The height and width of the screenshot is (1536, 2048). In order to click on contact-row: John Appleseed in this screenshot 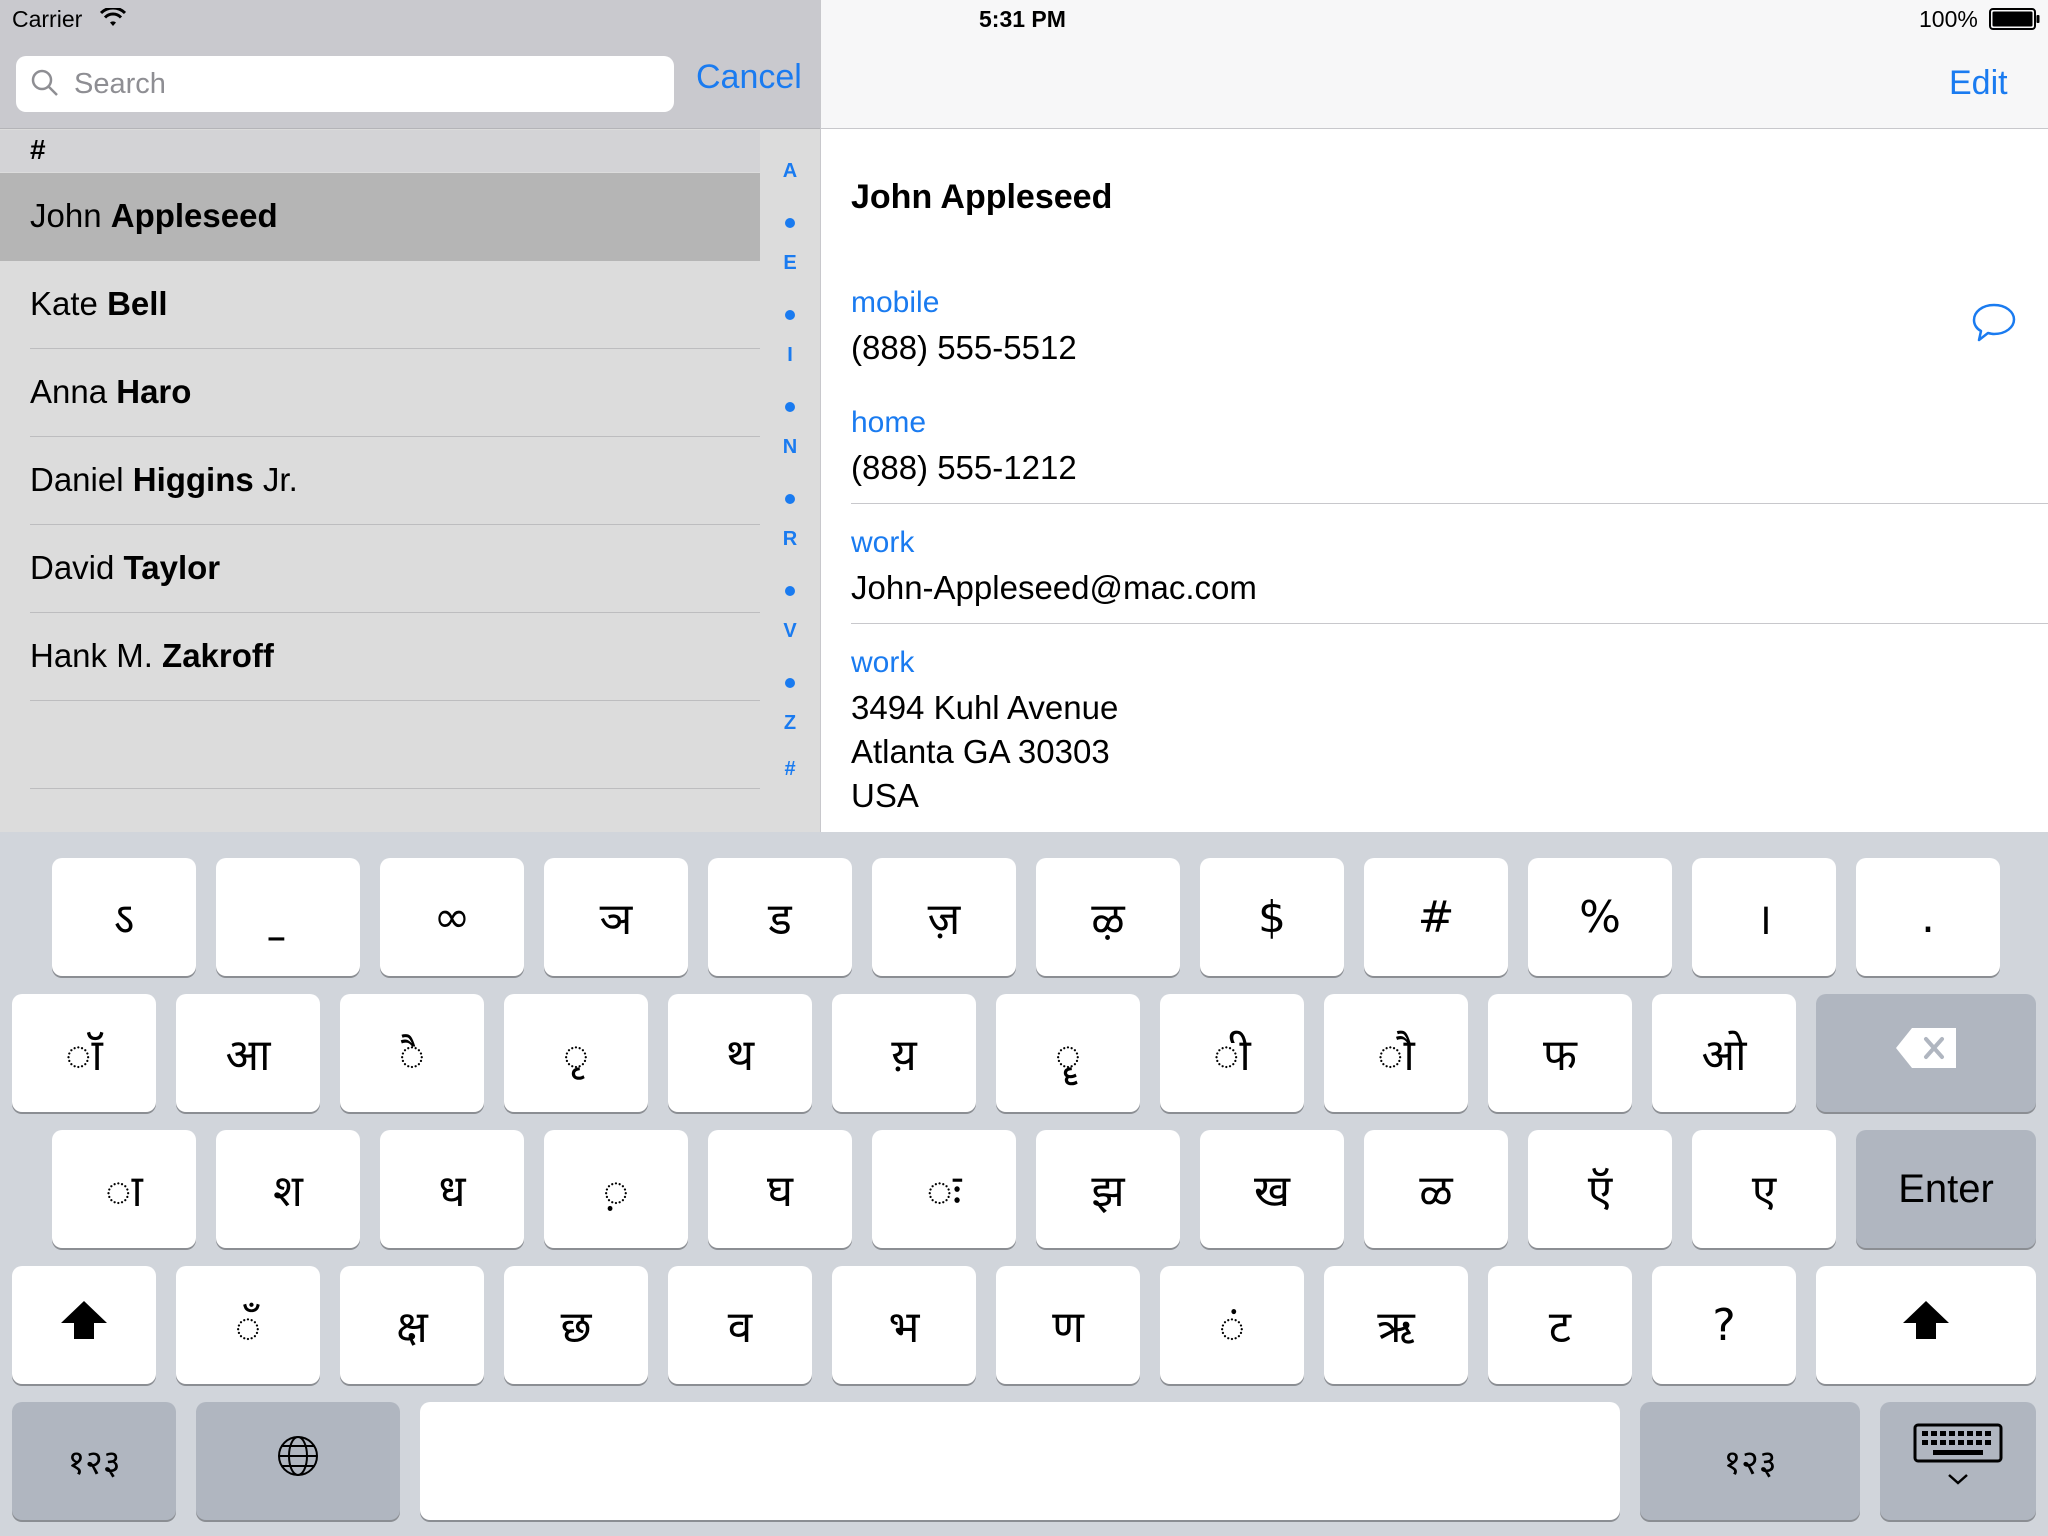, I will do `click(380, 217)`.